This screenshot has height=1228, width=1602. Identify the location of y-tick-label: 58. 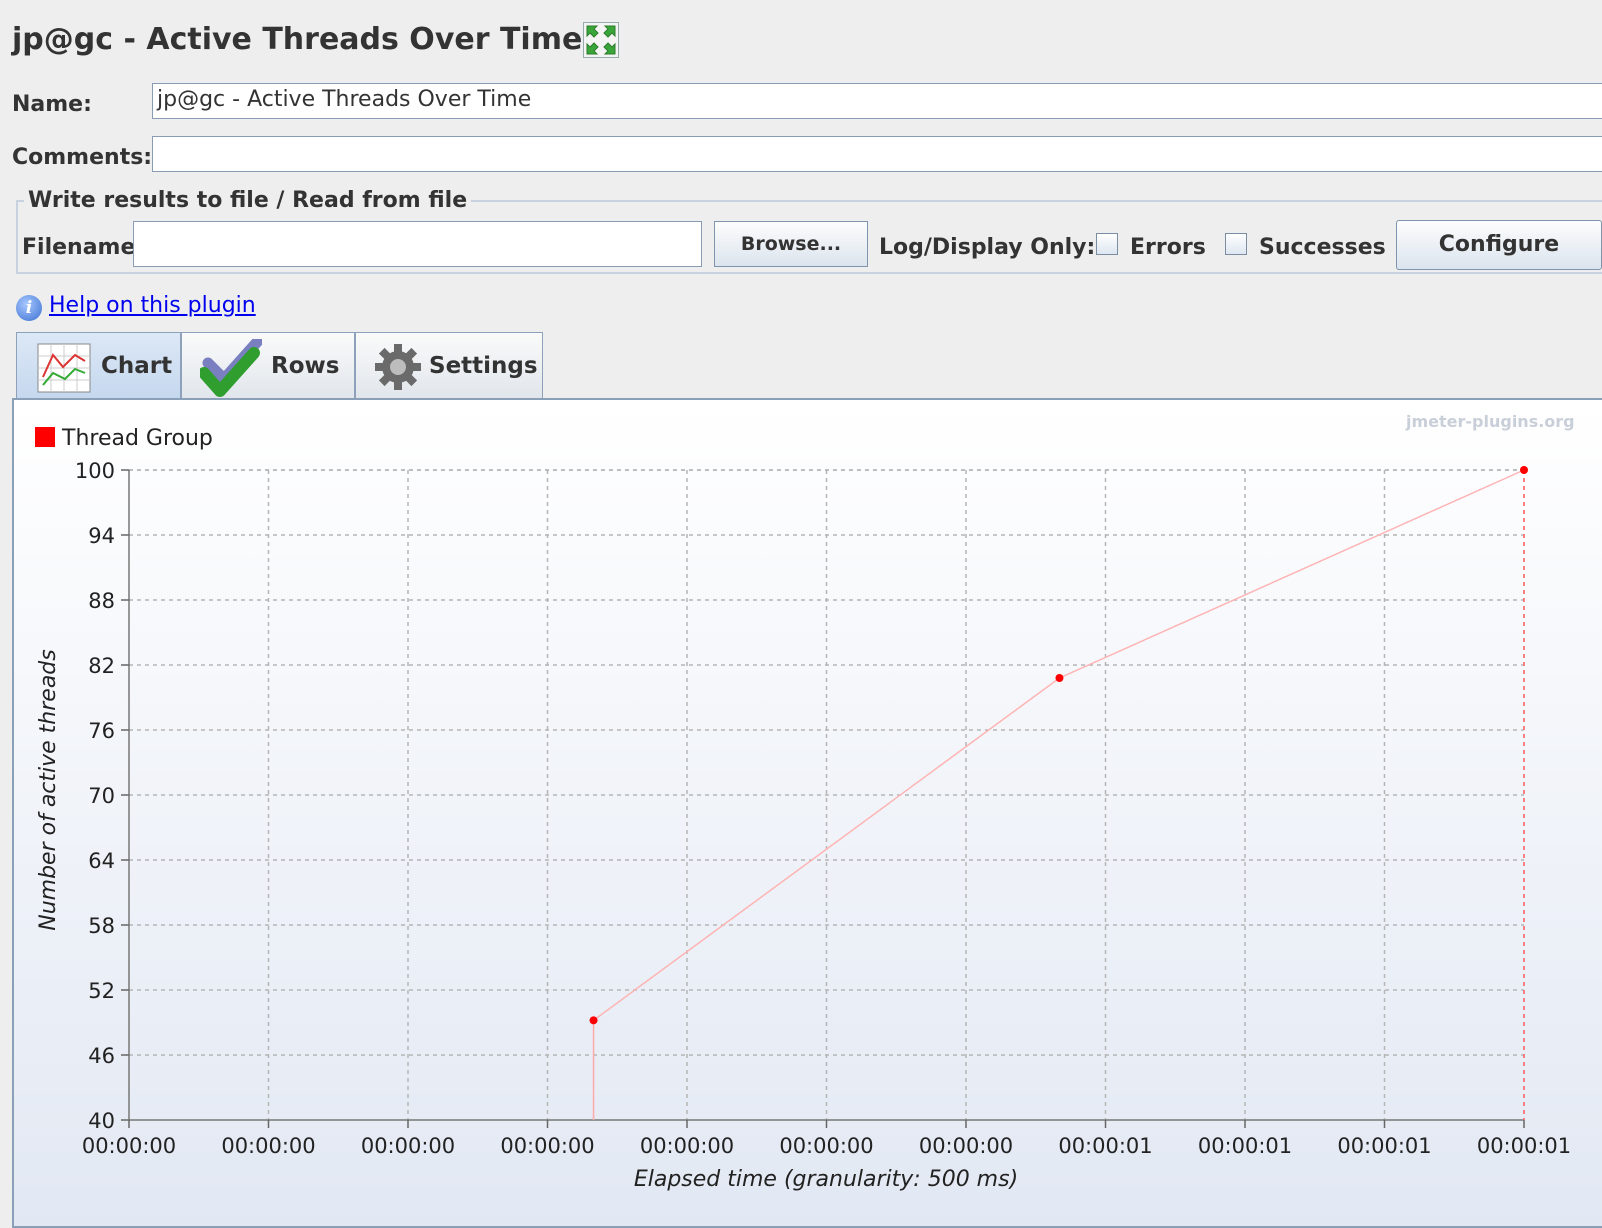
(101, 926).